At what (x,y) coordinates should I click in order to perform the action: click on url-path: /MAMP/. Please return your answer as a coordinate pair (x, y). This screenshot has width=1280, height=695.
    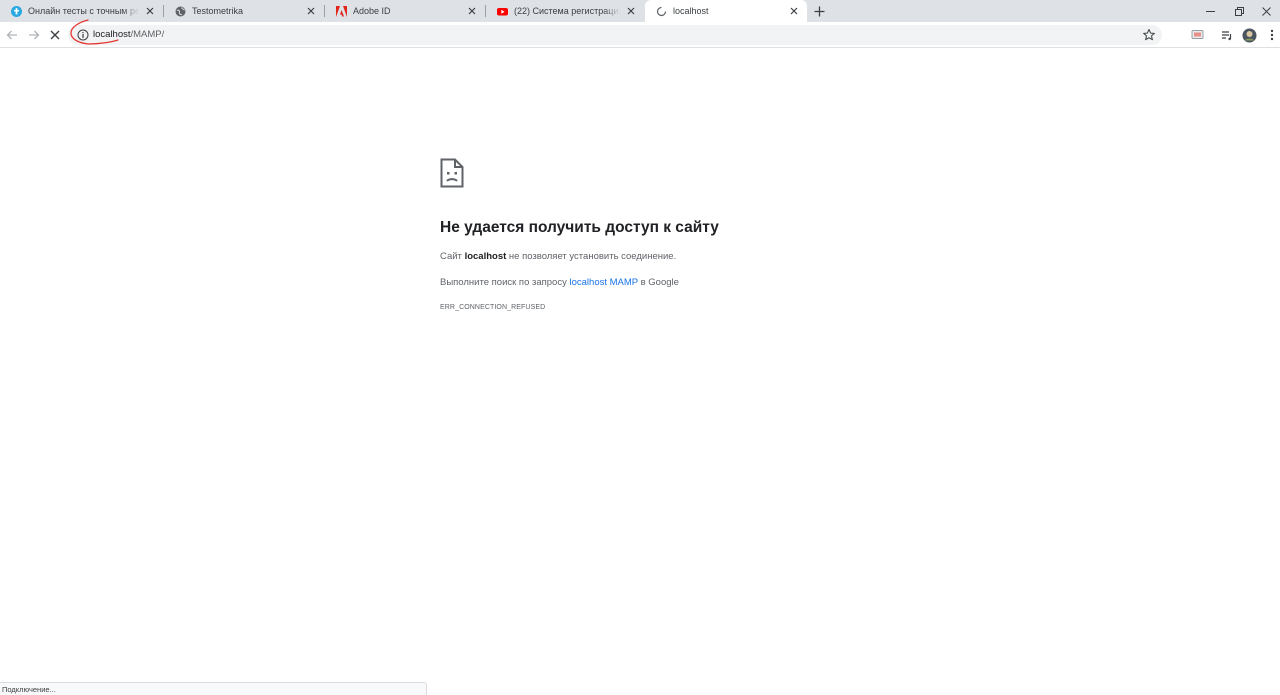
    Looking at the image, I should click on (147, 34).